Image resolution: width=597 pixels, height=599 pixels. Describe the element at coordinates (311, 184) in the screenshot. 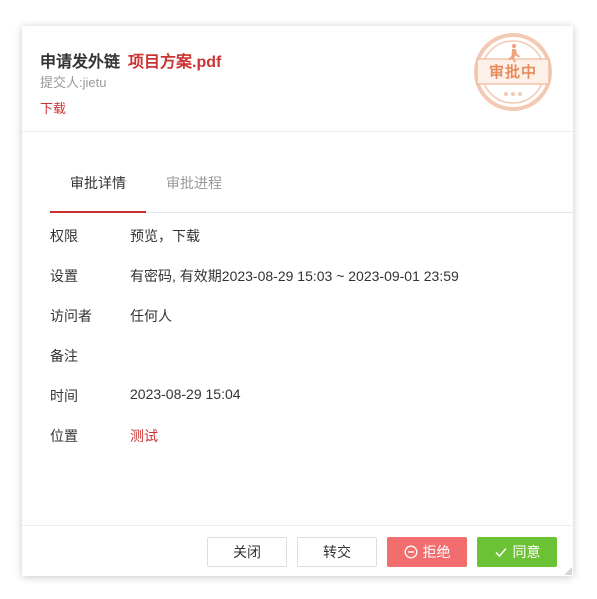

I see `tab-bar: 审批详情 审批进程` at that location.